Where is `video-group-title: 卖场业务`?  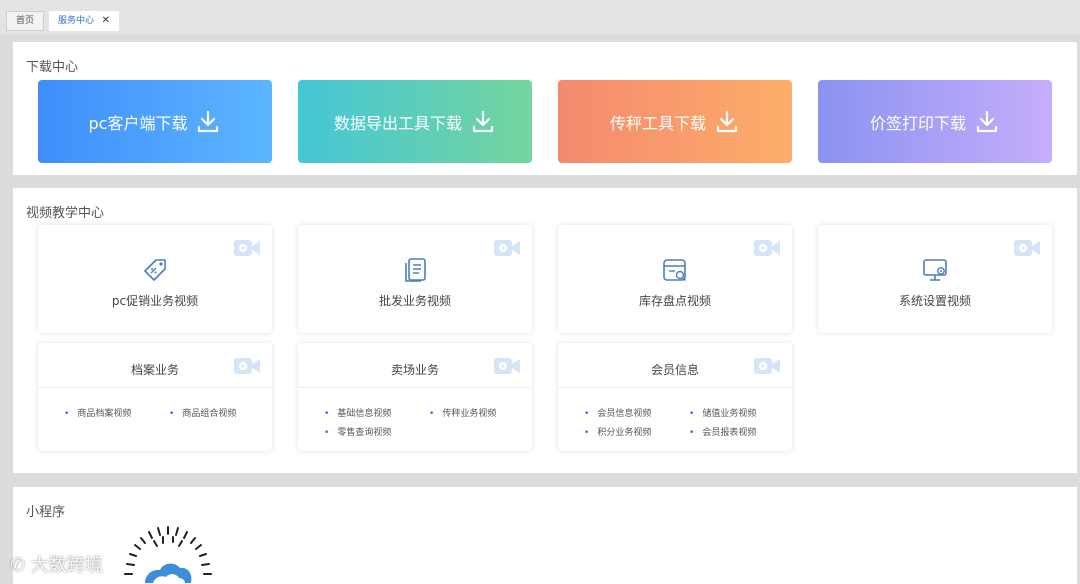
video-group-title: 卖场业务 is located at coordinates (414, 370).